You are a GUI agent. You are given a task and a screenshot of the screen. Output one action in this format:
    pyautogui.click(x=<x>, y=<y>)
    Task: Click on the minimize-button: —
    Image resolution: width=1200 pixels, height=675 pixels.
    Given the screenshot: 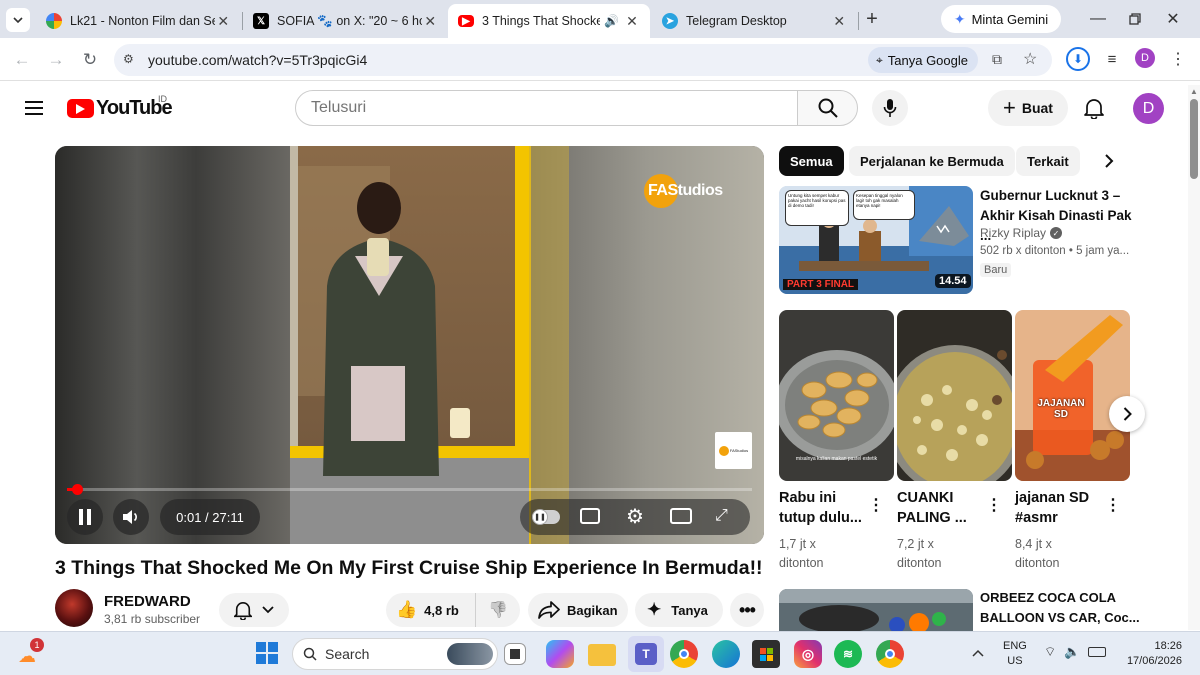 What is the action you would take?
    pyautogui.click(x=1098, y=19)
    